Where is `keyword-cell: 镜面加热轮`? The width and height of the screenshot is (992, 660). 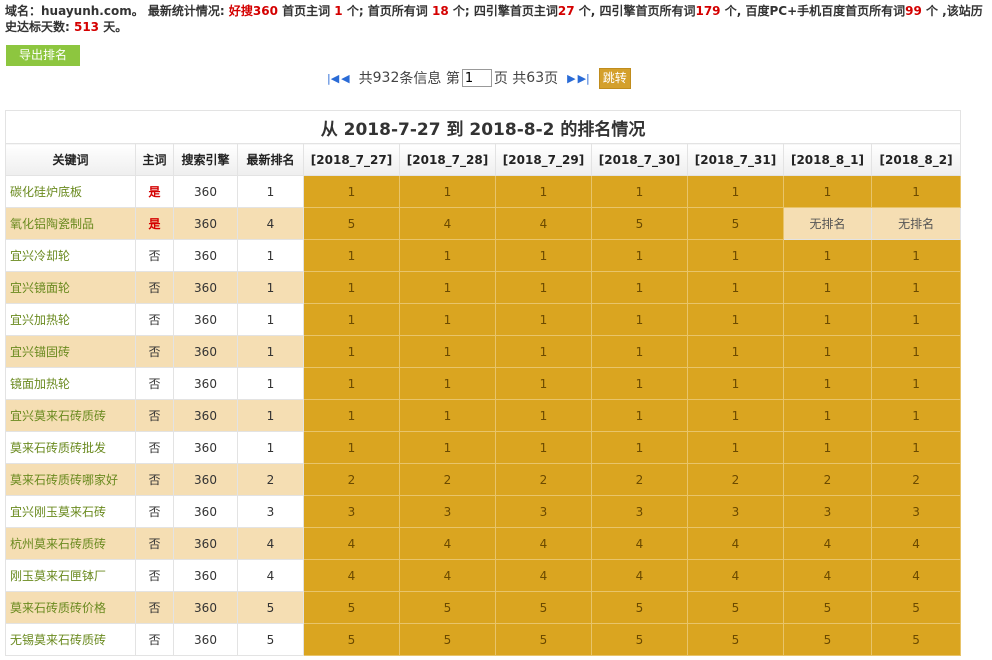 keyword-cell: 镜面加热轮 is located at coordinates (70, 383).